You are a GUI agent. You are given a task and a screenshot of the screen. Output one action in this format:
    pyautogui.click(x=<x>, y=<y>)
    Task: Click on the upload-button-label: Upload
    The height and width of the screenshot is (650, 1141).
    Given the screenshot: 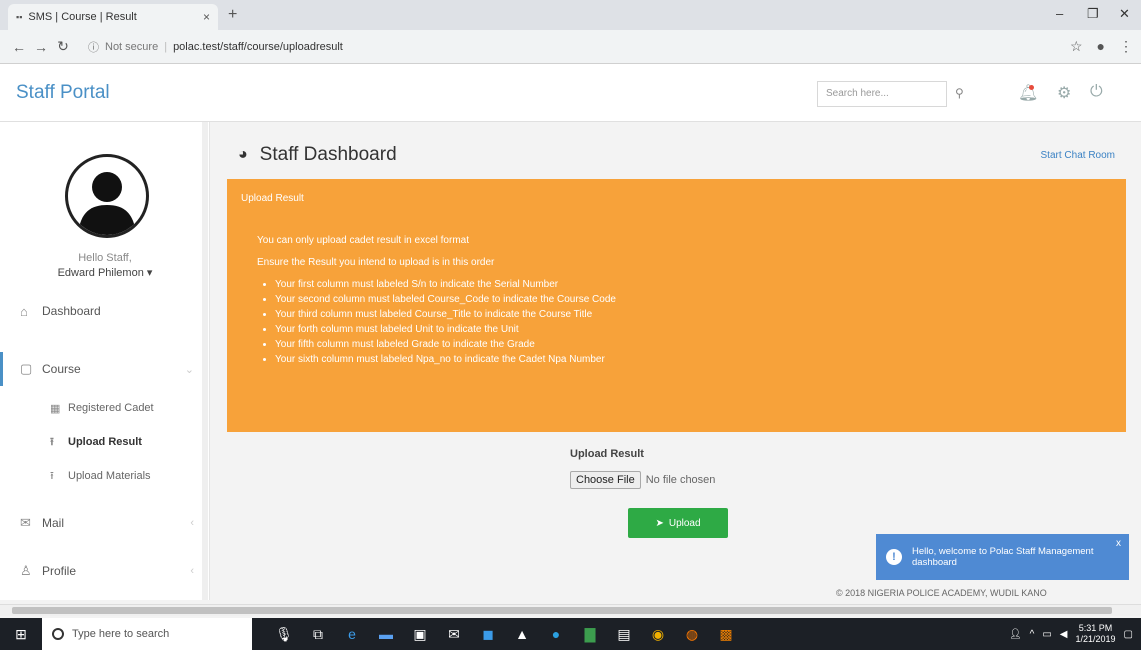 What is the action you would take?
    pyautogui.click(x=684, y=523)
    